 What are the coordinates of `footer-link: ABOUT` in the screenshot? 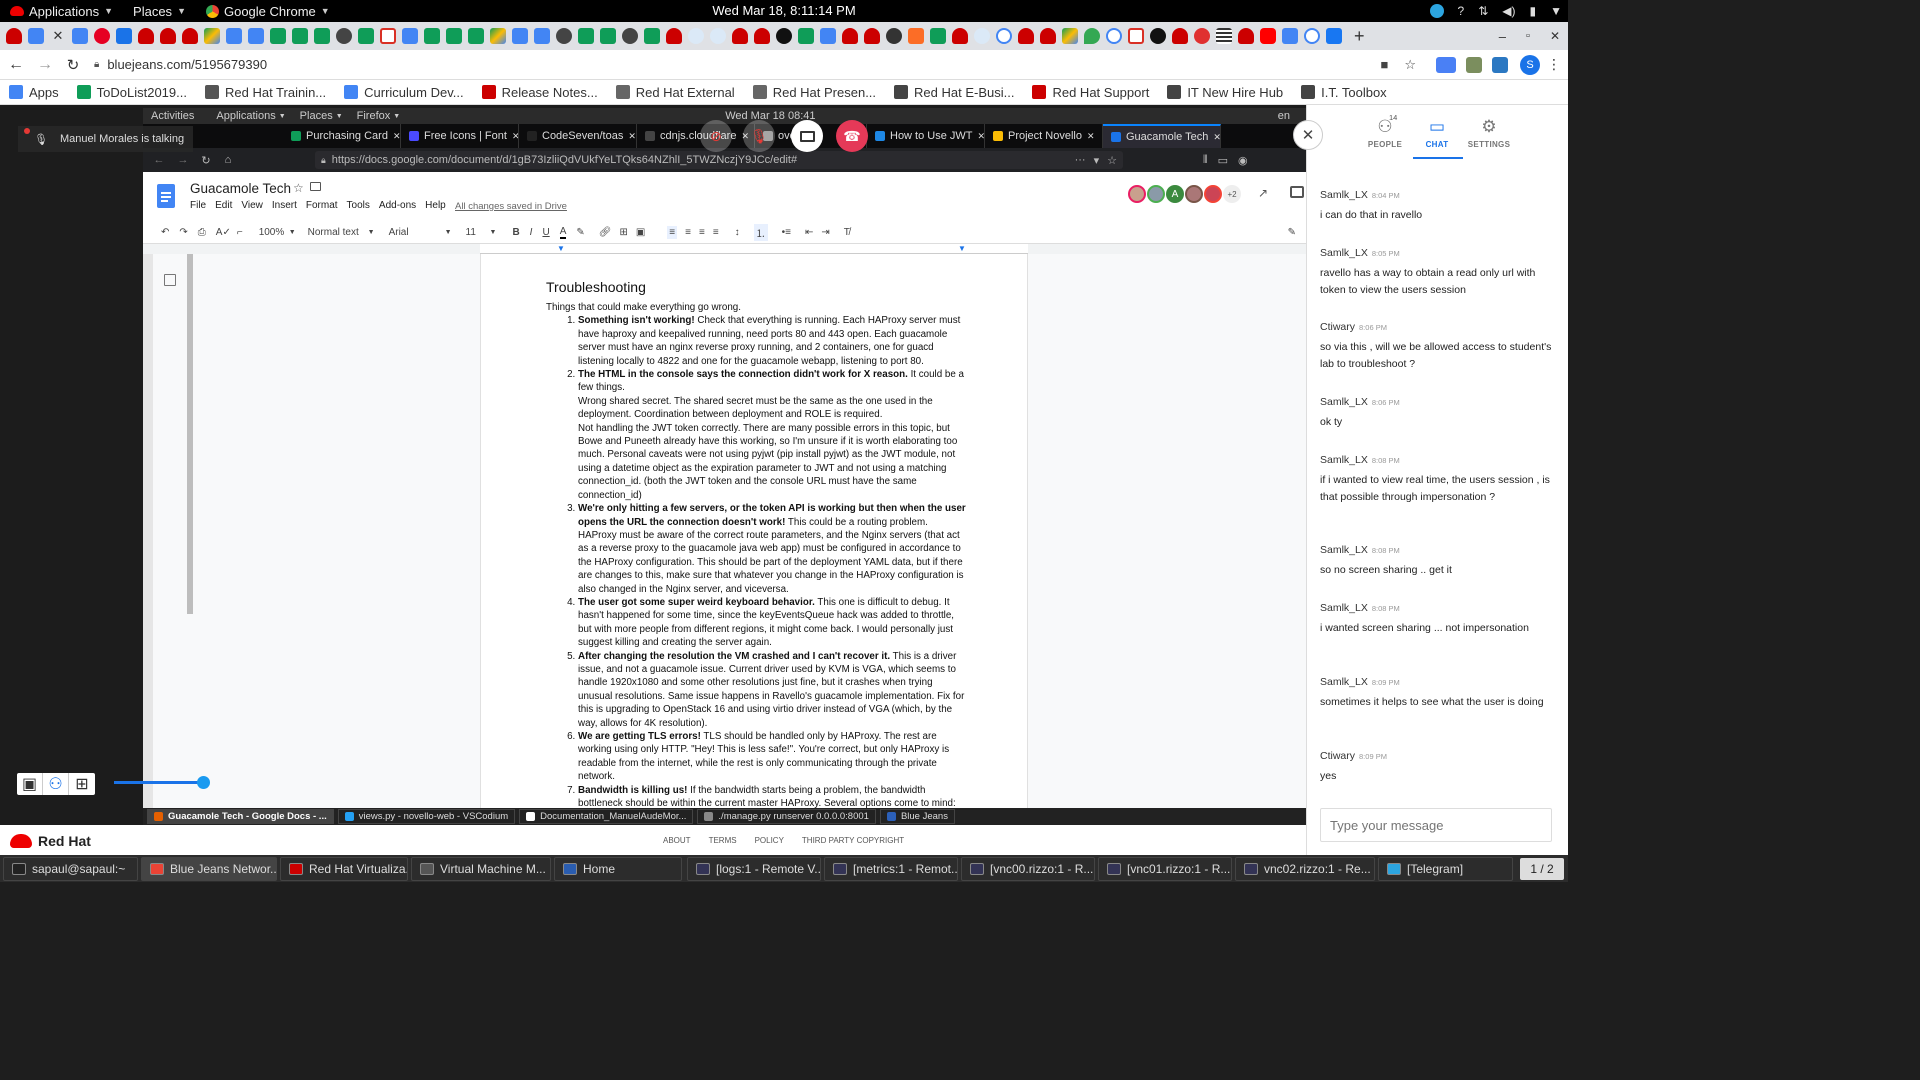 It's located at (677, 840).